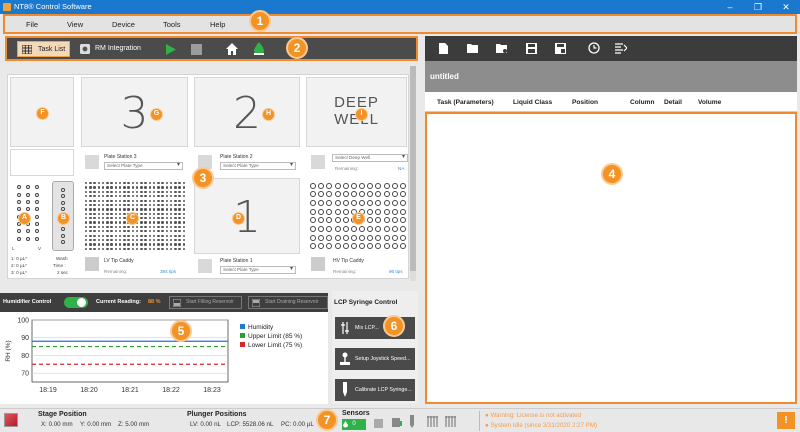 Image resolution: width=800 pixels, height=432 pixels. I want to click on rm-integration-tab: RM Integration, so click(113, 49).